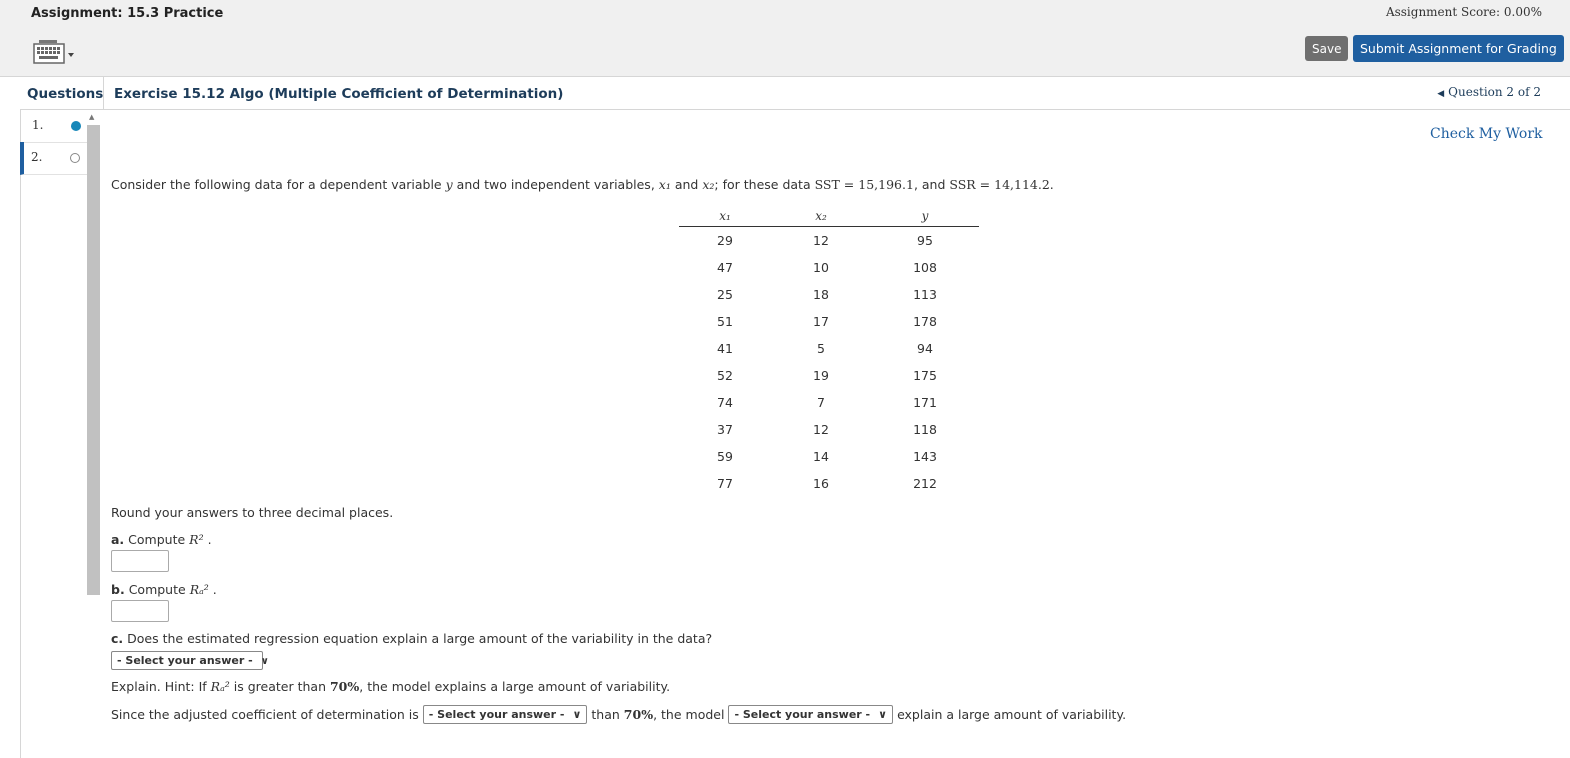  Describe the element at coordinates (140, 561) in the screenshot. I see `r-squared-input` at that location.